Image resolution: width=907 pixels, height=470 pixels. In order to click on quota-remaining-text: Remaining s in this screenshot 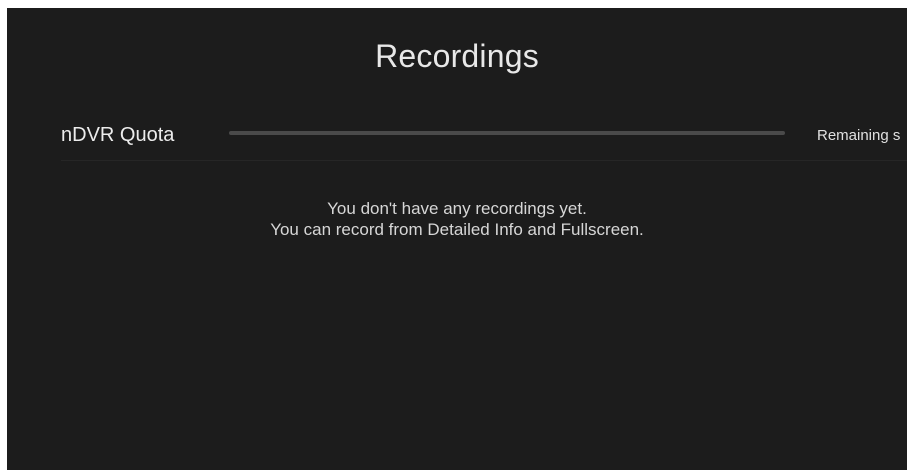, I will do `click(859, 135)`.